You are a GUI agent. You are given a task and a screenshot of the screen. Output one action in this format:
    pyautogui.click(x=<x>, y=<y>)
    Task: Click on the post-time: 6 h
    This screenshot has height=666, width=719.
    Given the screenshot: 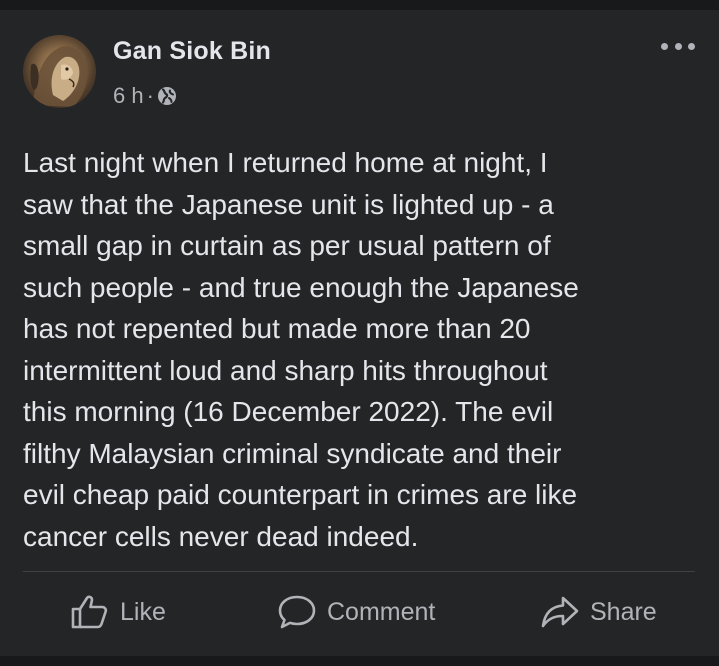 What is the action you would take?
    pyautogui.click(x=128, y=96)
    